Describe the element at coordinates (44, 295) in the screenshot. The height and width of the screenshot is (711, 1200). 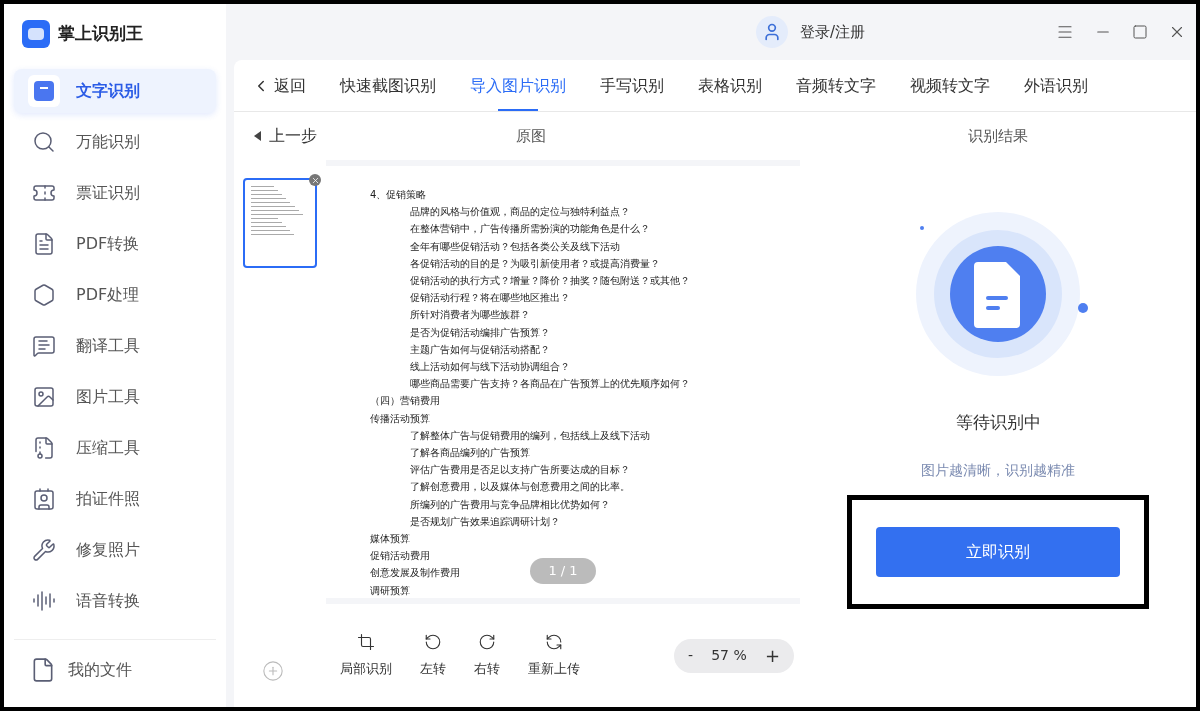
I see `hexagon-icon` at that location.